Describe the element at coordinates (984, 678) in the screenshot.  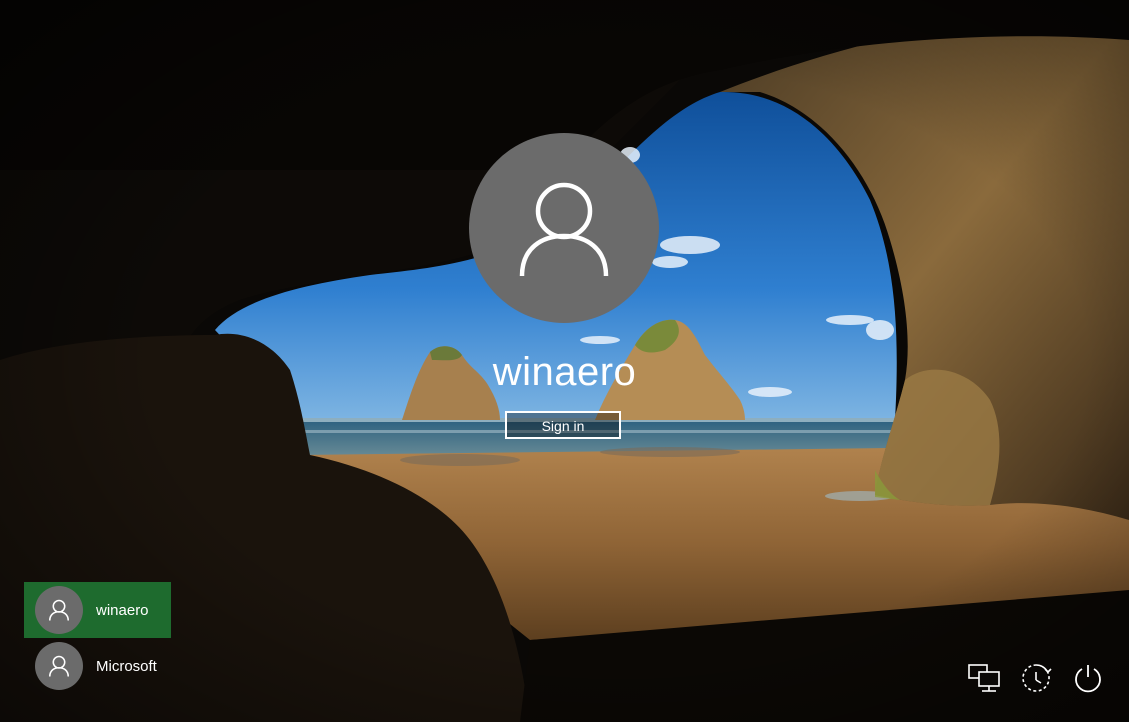
I see `network-icon` at that location.